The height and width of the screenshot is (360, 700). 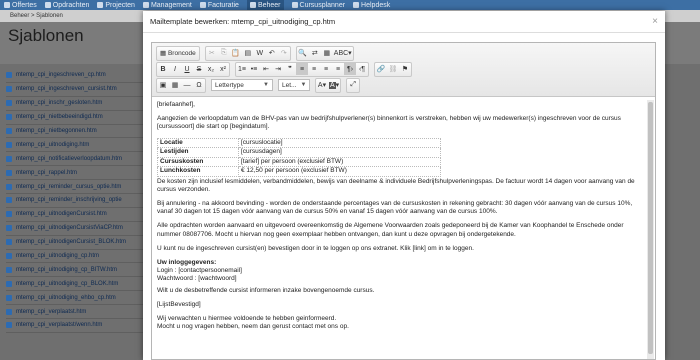 I want to click on redo-icon: ↷, so click(x=284, y=53).